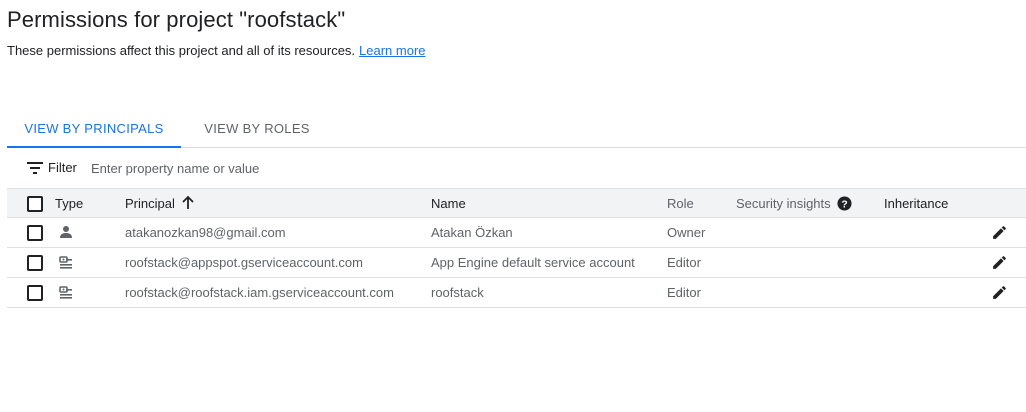 This screenshot has height=412, width=1026. What do you see at coordinates (94, 129) in the screenshot?
I see `tab-view-by-principals: VIEW BY PRINCIPALS` at bounding box center [94, 129].